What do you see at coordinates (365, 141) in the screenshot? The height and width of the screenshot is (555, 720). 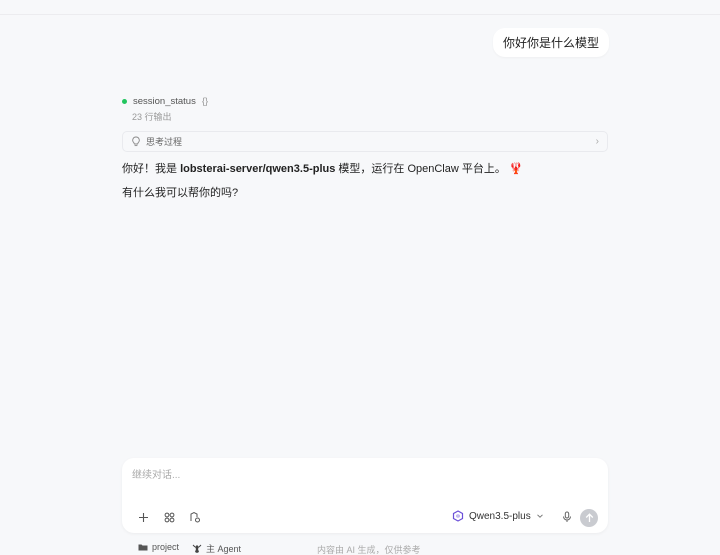 I see `thinking-process-toggle: 思考过程 ›` at bounding box center [365, 141].